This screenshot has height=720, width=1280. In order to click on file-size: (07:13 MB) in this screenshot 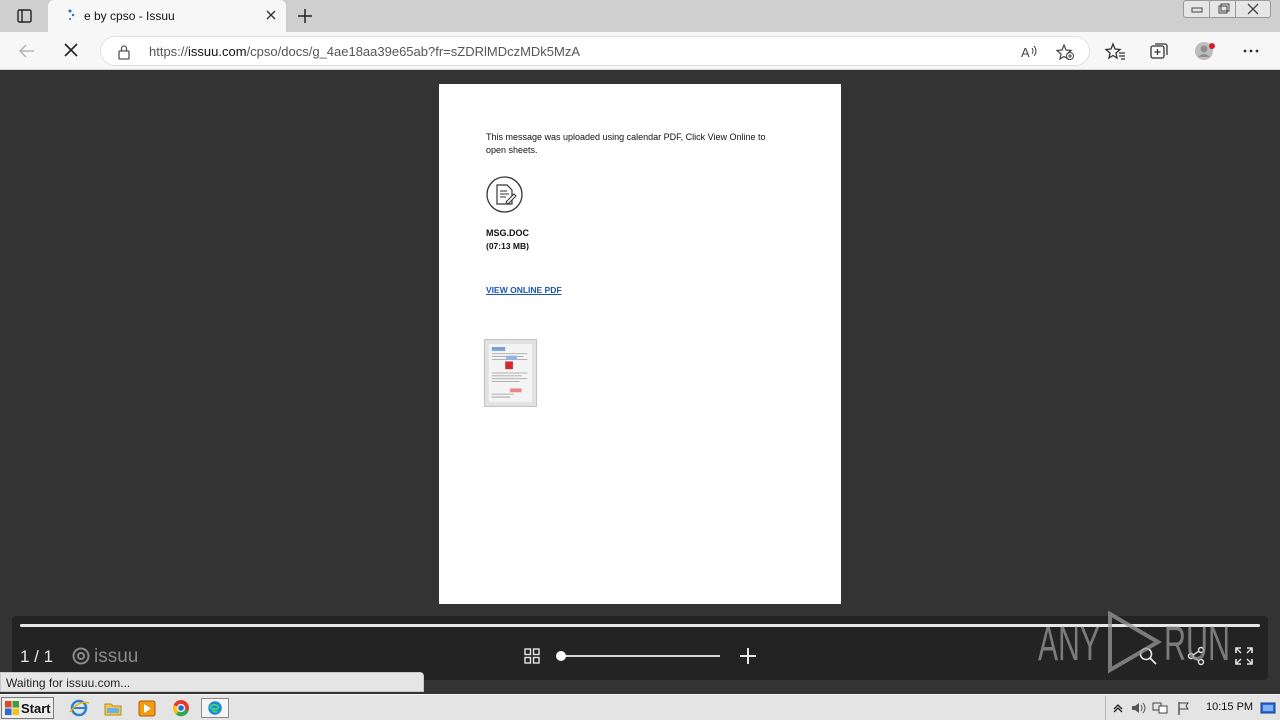, I will do `click(507, 246)`.